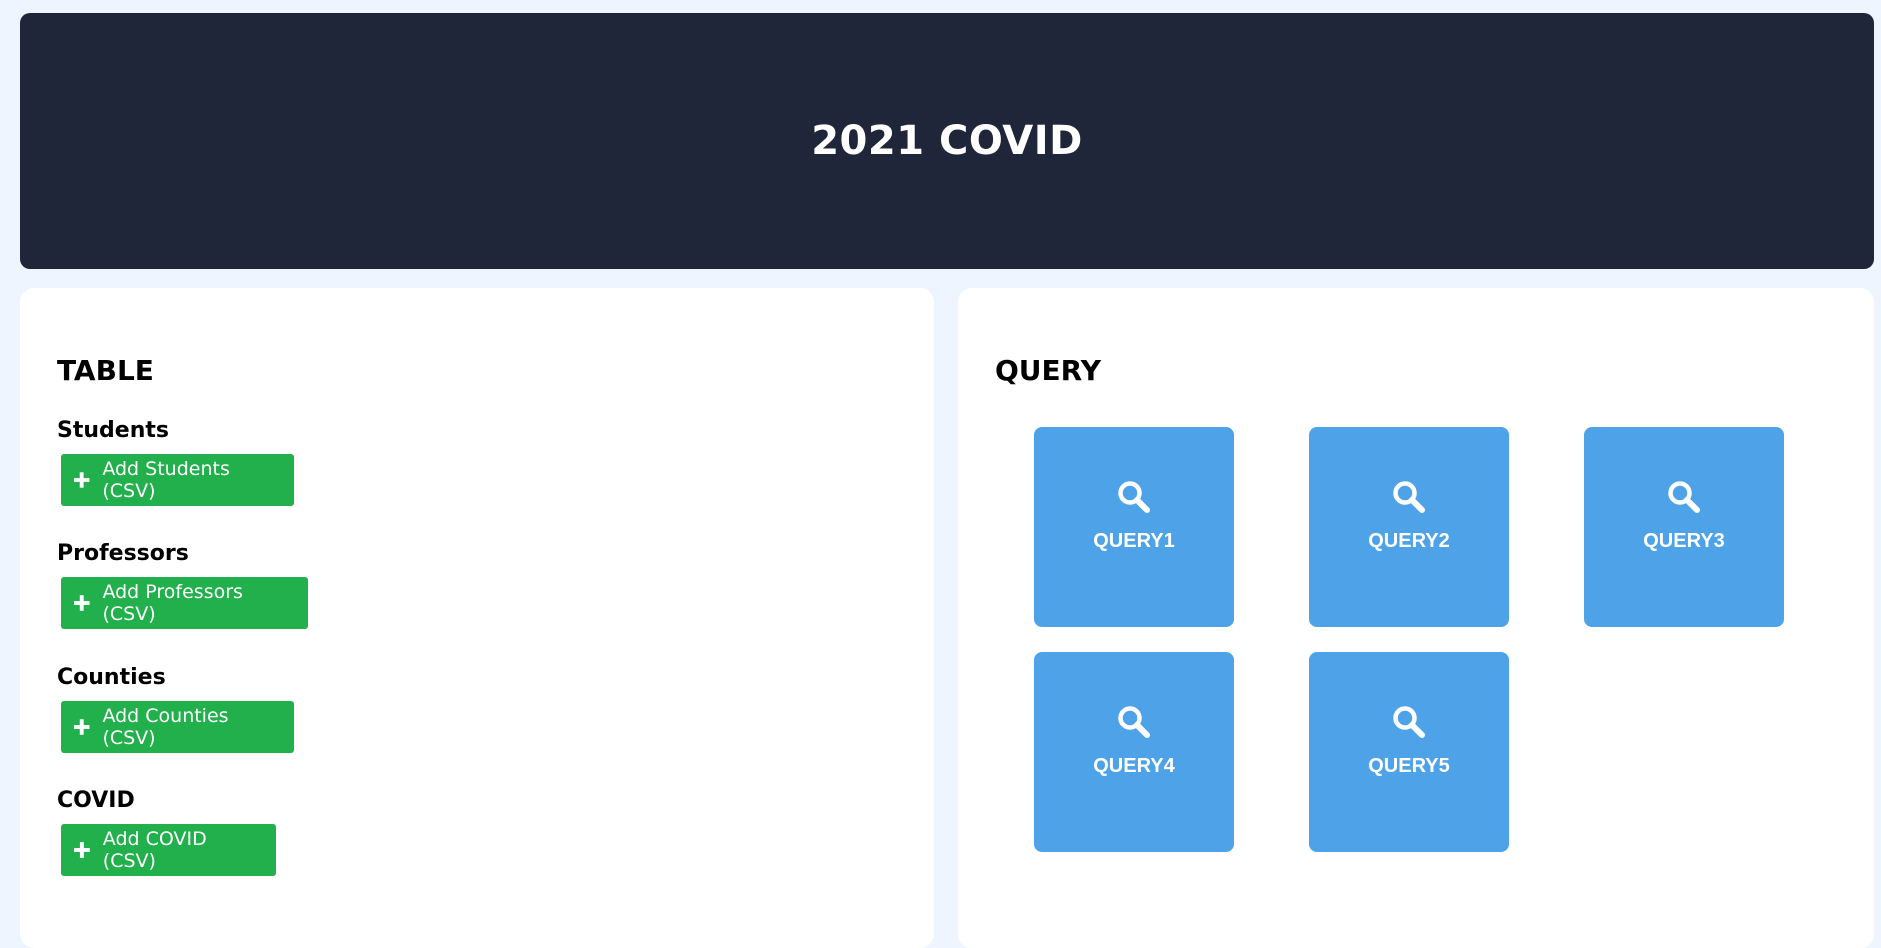 This screenshot has width=1881, height=948. What do you see at coordinates (172, 603) in the screenshot?
I see `add-professors-button-label: Add Professors (CSV)` at bounding box center [172, 603].